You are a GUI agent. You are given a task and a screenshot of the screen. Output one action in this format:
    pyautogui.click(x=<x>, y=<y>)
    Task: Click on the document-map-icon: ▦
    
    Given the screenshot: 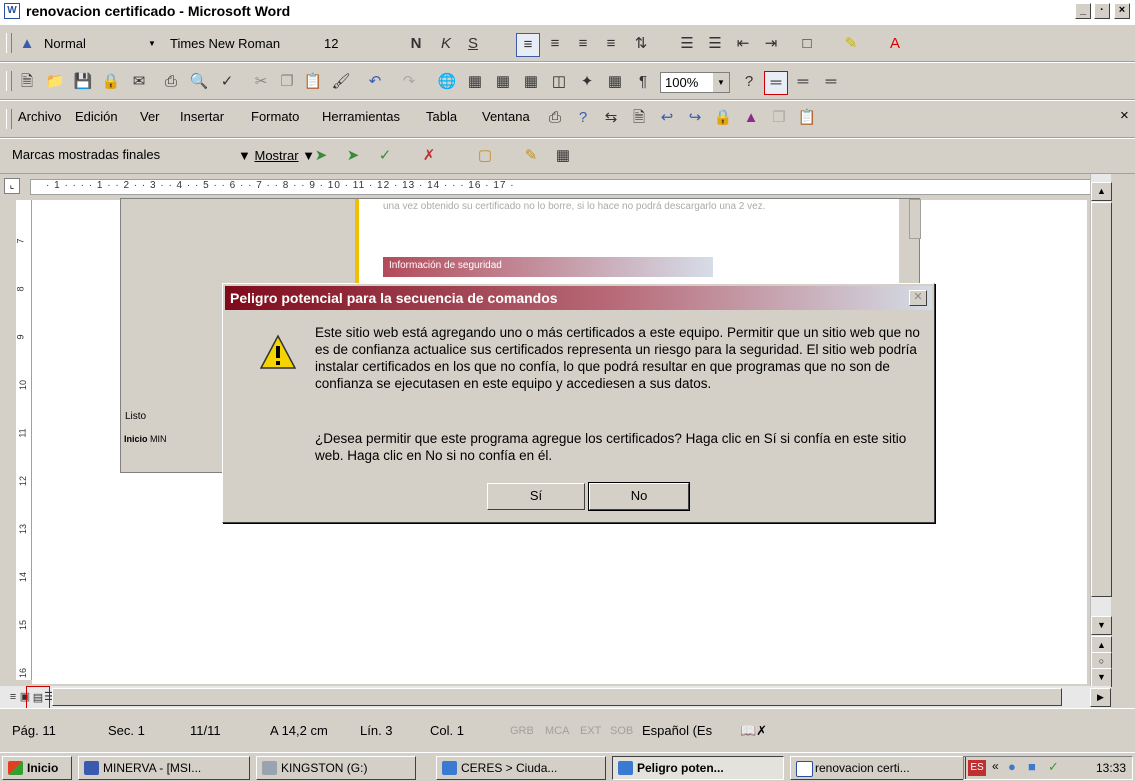 What is the action you would take?
    pyautogui.click(x=615, y=82)
    